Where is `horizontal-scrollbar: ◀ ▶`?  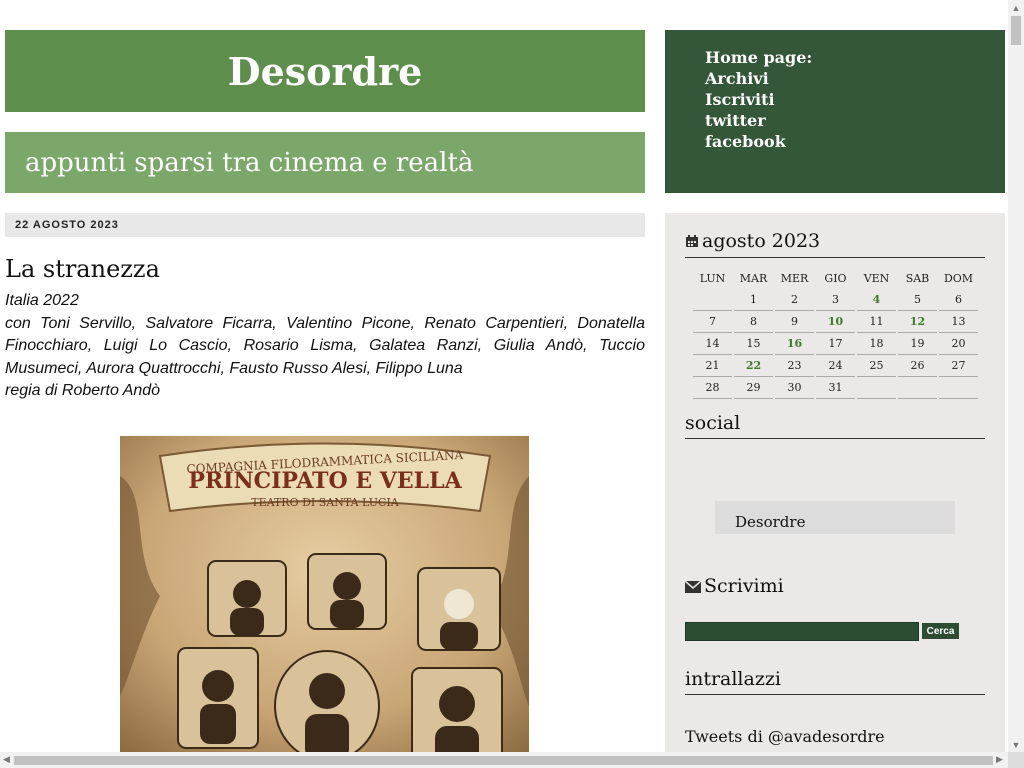
horizontal-scrollbar: ◀ ▶ is located at coordinates (504, 760).